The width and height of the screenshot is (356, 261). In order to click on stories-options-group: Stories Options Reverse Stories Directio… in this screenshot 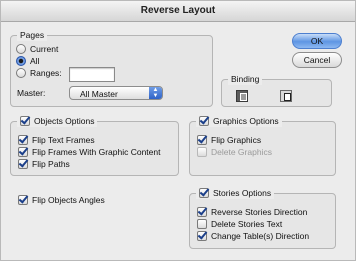, I will do `click(262, 218)`.